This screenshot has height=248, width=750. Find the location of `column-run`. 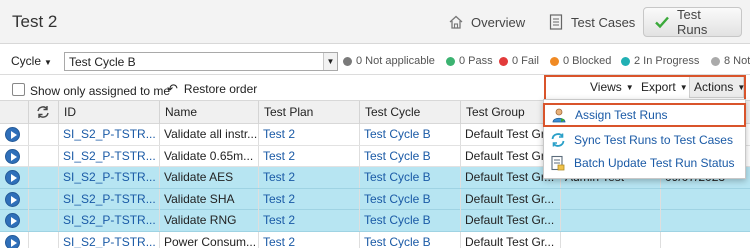

column-run is located at coordinates (14, 112).